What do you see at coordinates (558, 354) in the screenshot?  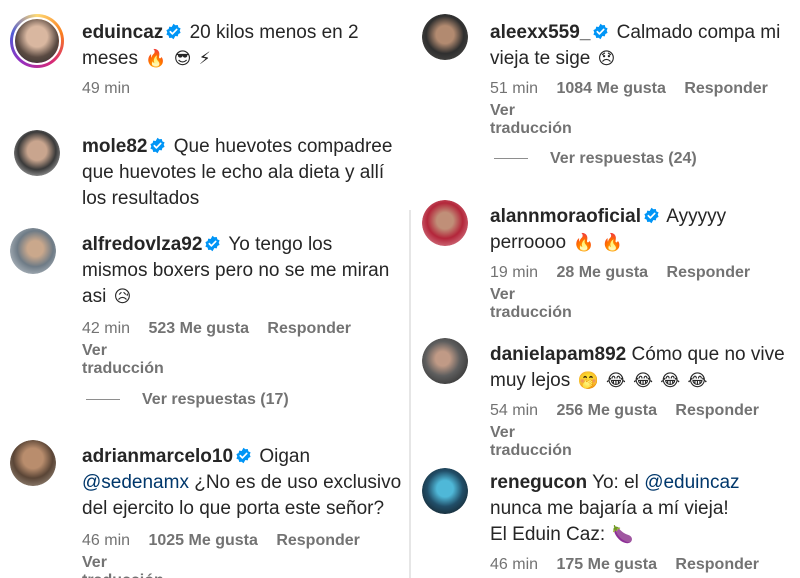 I see `username-link: danielapam892` at bounding box center [558, 354].